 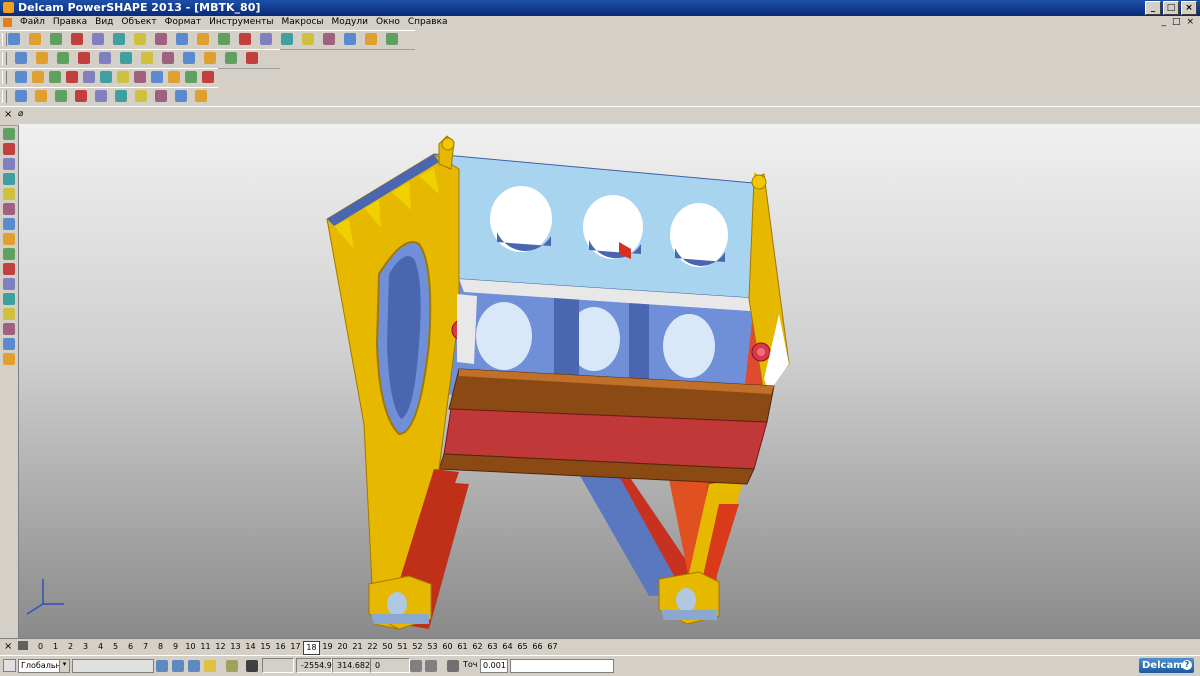 What do you see at coordinates (350, 22) in the screenshot?
I see `menu-modules: Модули` at bounding box center [350, 22].